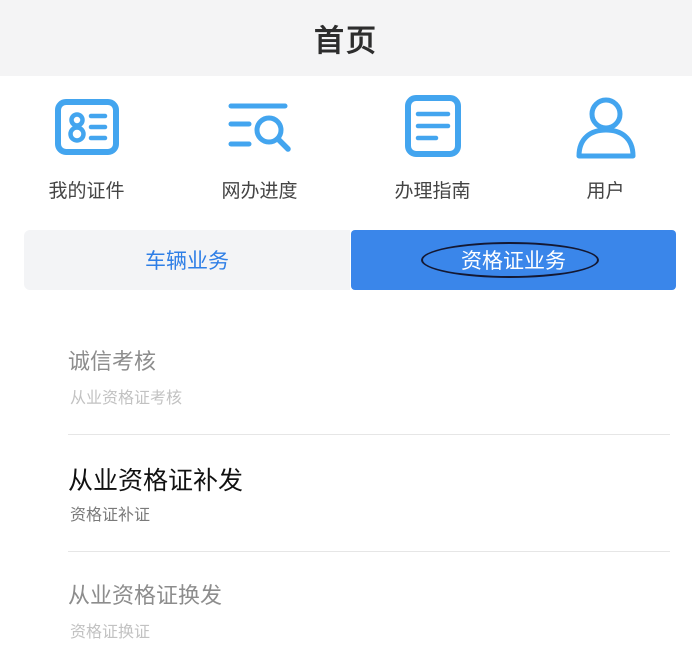 This screenshot has height=672, width=692. Describe the element at coordinates (110, 631) in the screenshot. I see `service-subtitle: 资格证换证` at that location.